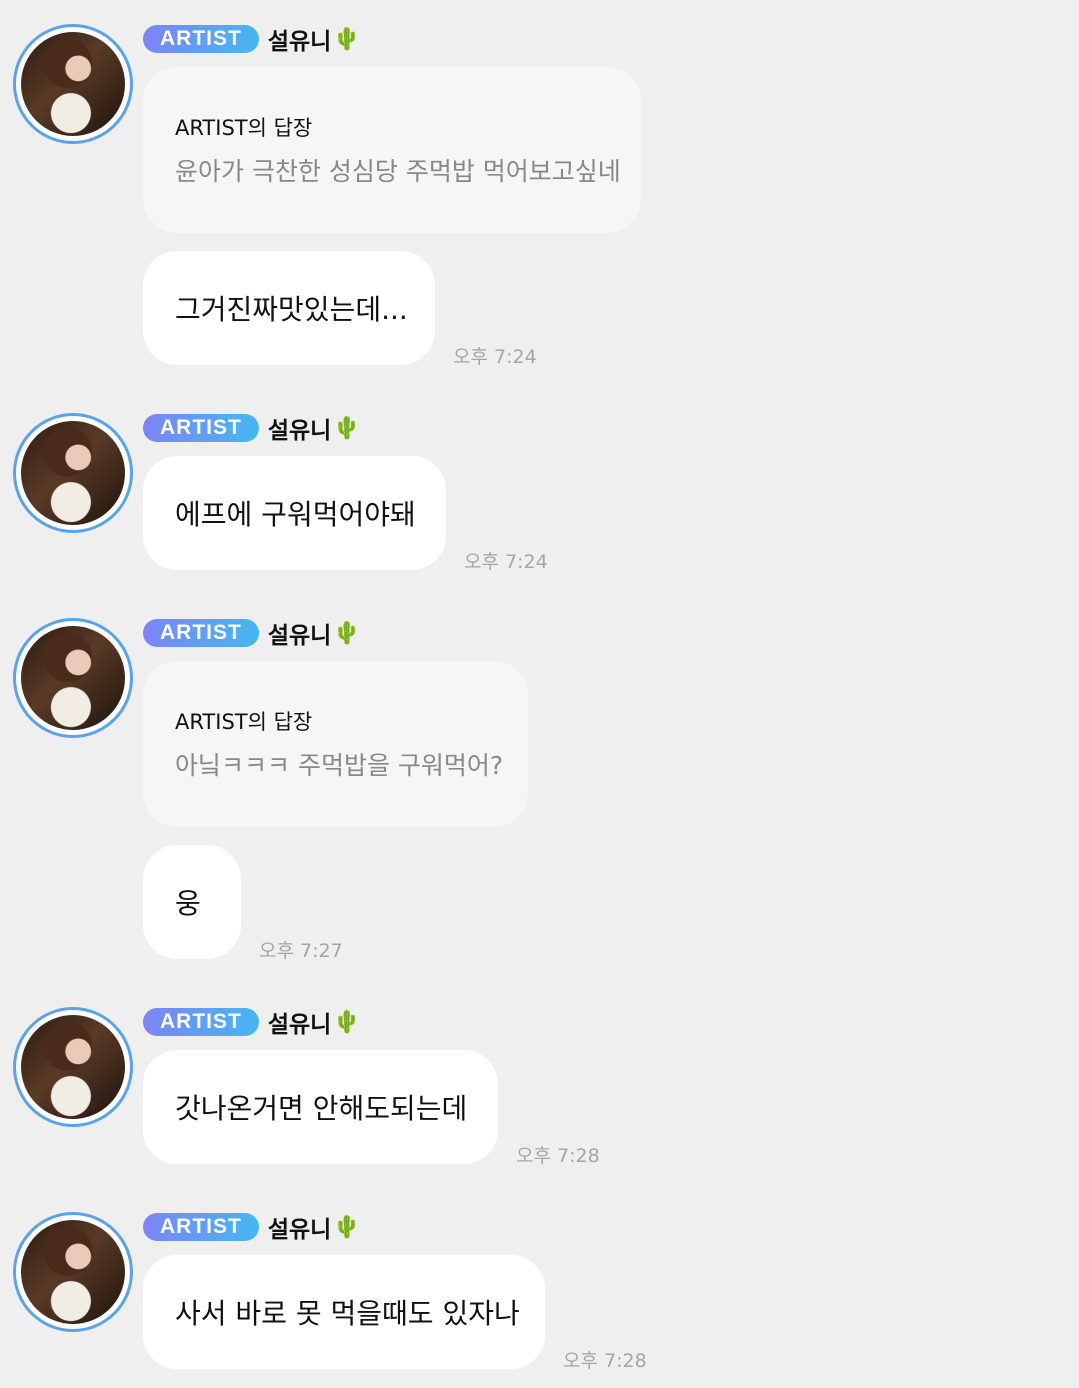  Describe the element at coordinates (335, 744) in the screenshot. I see `reply-quote-bubble: ARTIST의 답장 아닠ㅋㅋㅋ 주먹밥을 구워먹어?` at that location.